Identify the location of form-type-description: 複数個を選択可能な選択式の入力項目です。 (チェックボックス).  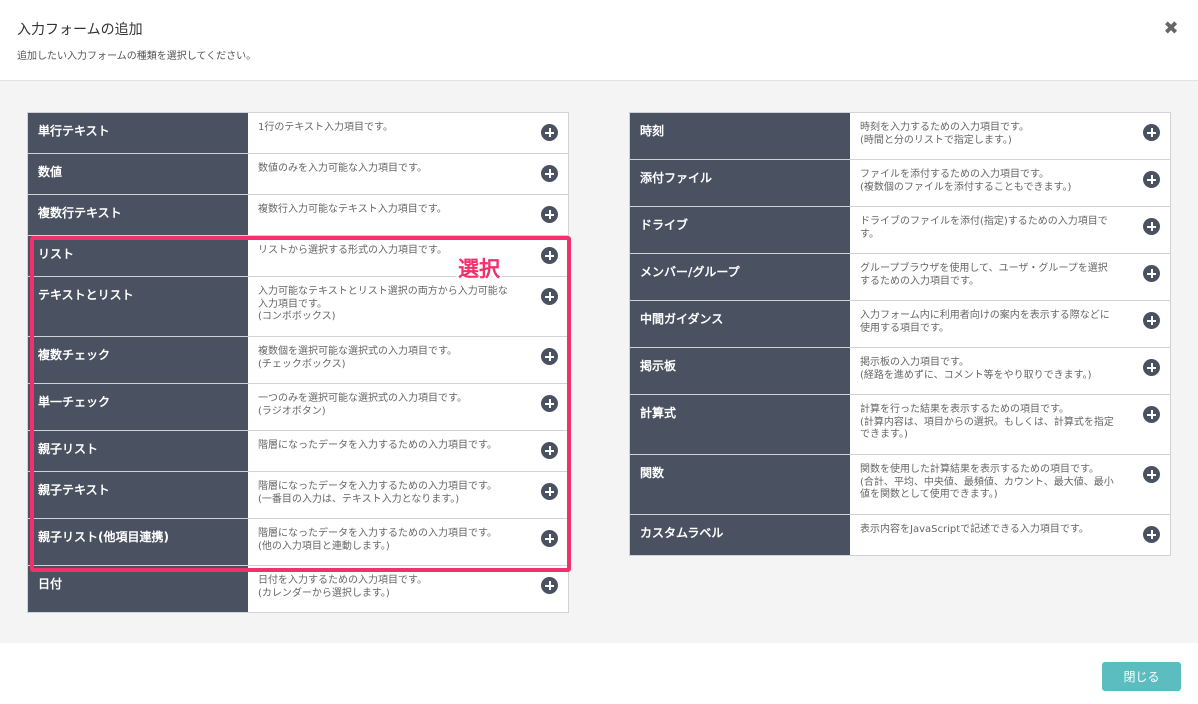
(357, 358).